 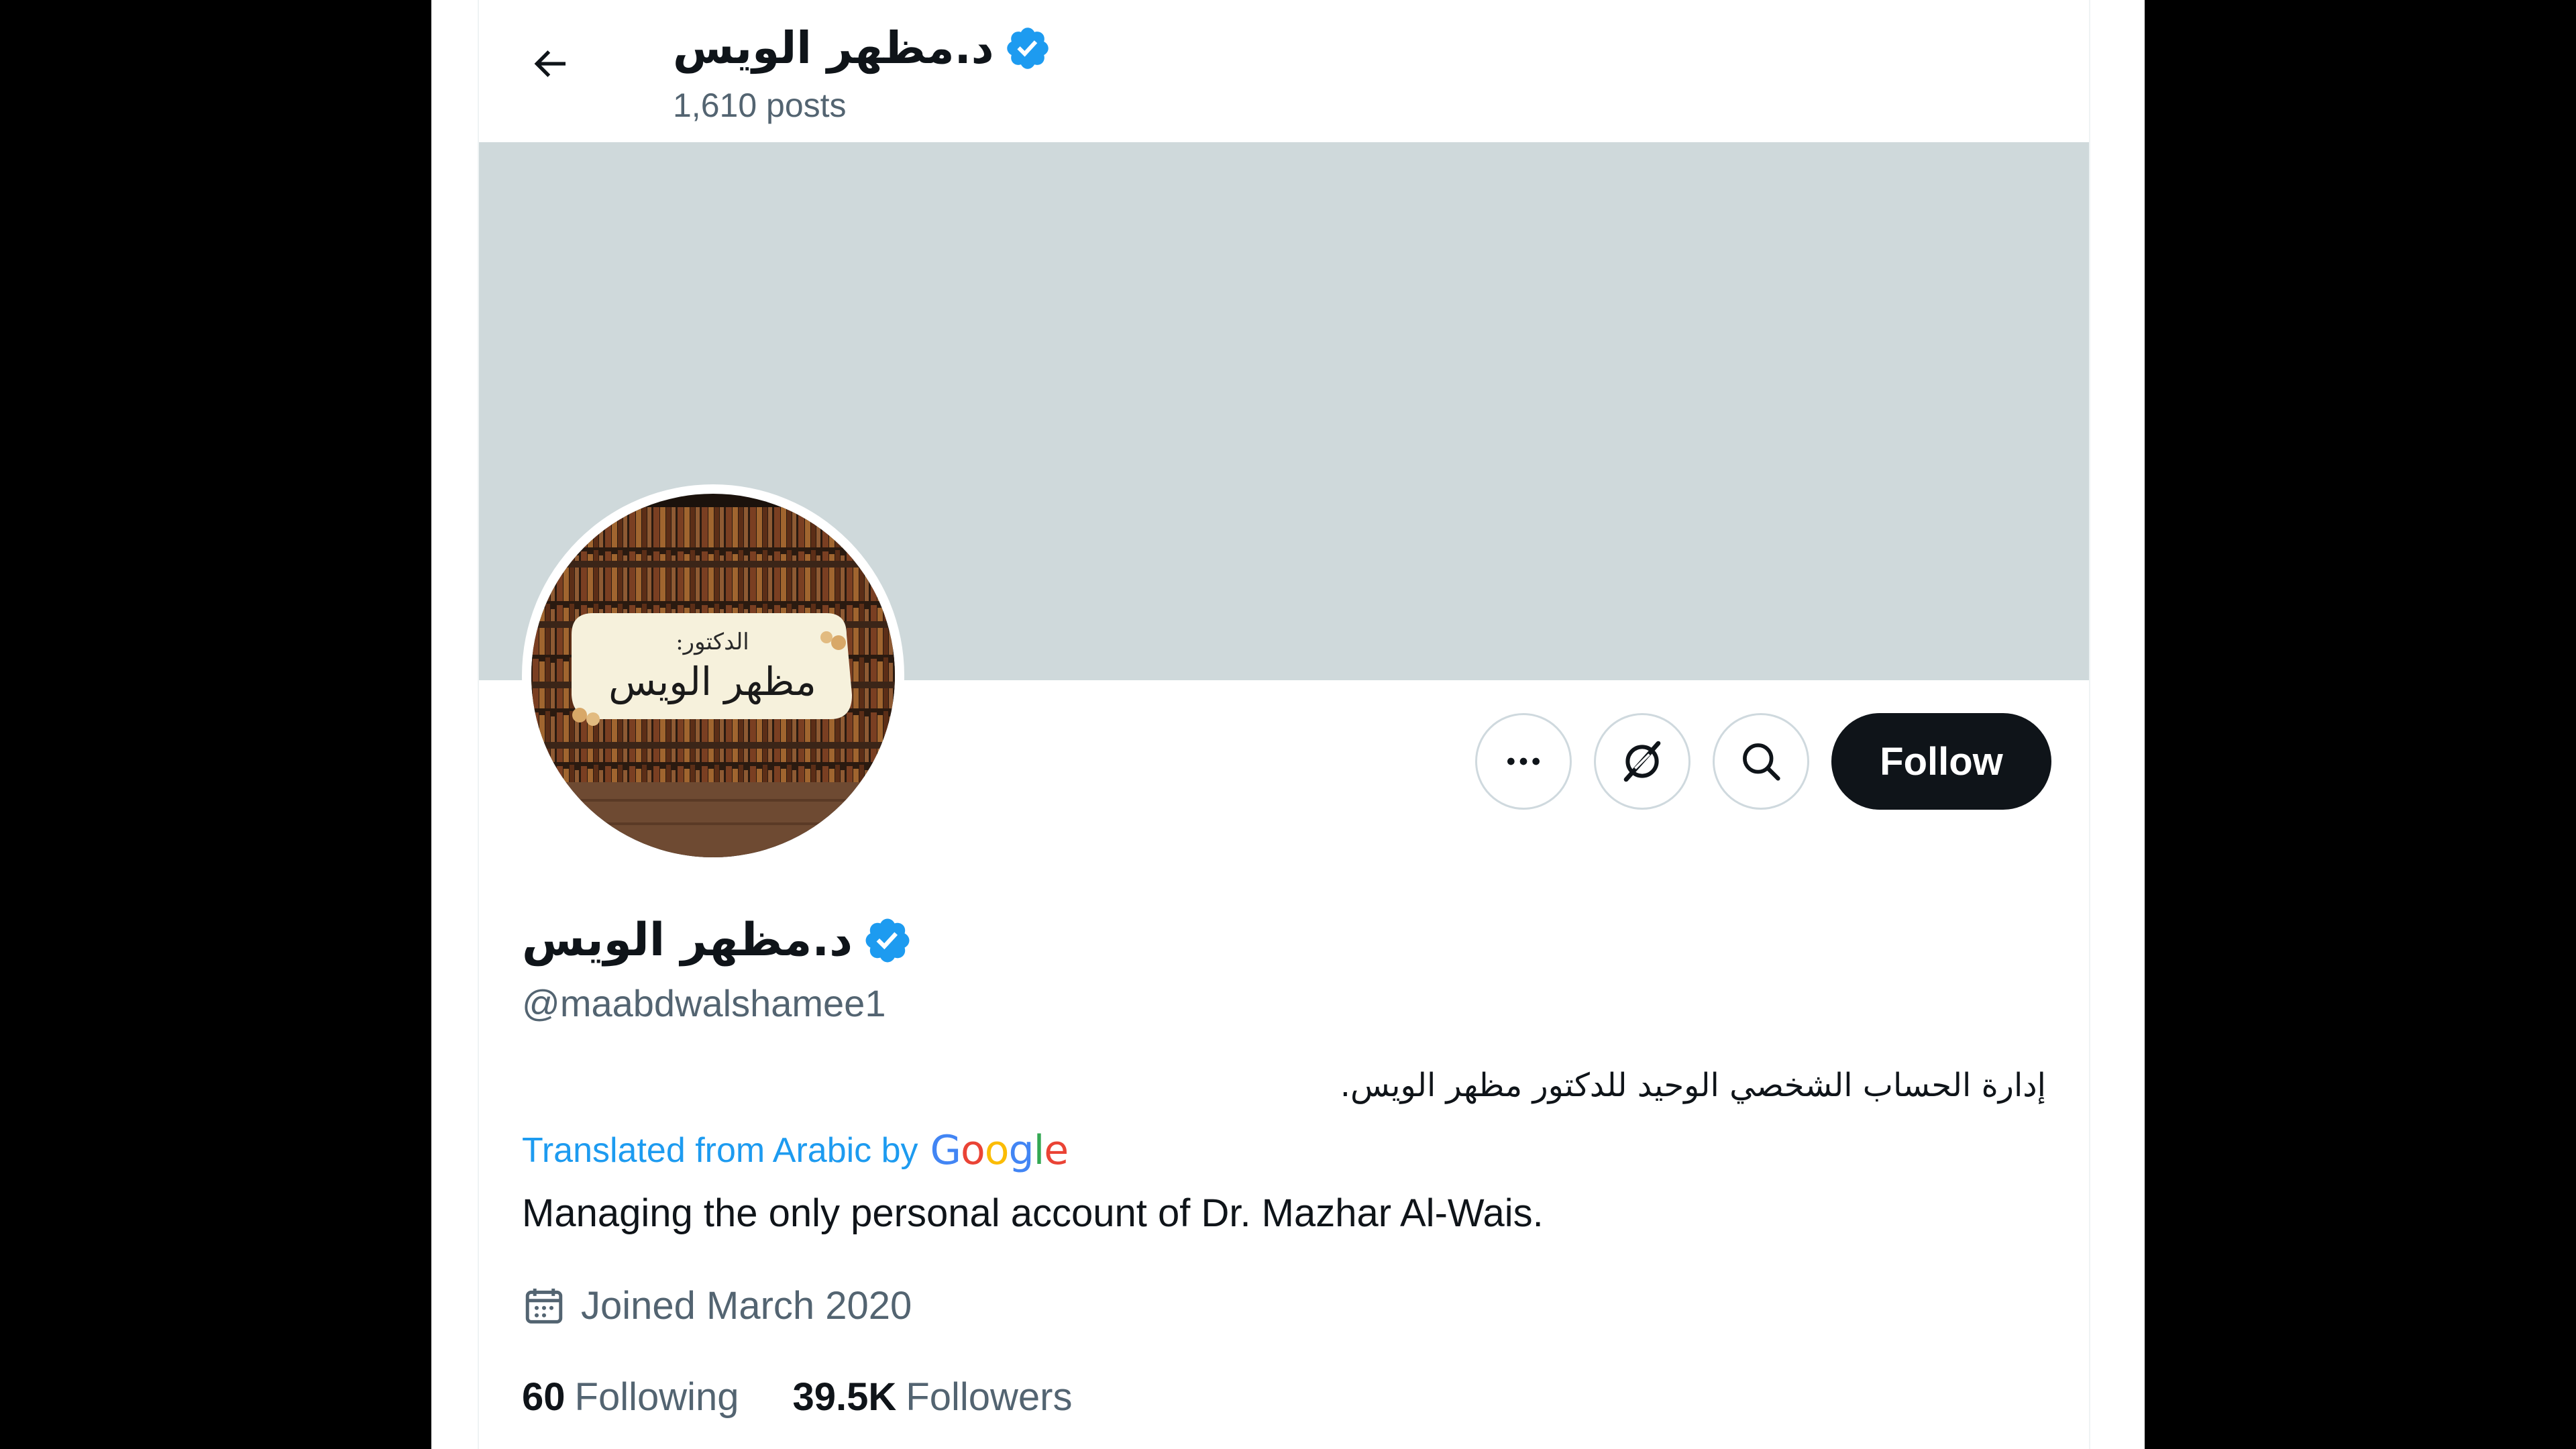 I want to click on header-display-name: د.مظهر الويس, so click(x=833, y=48).